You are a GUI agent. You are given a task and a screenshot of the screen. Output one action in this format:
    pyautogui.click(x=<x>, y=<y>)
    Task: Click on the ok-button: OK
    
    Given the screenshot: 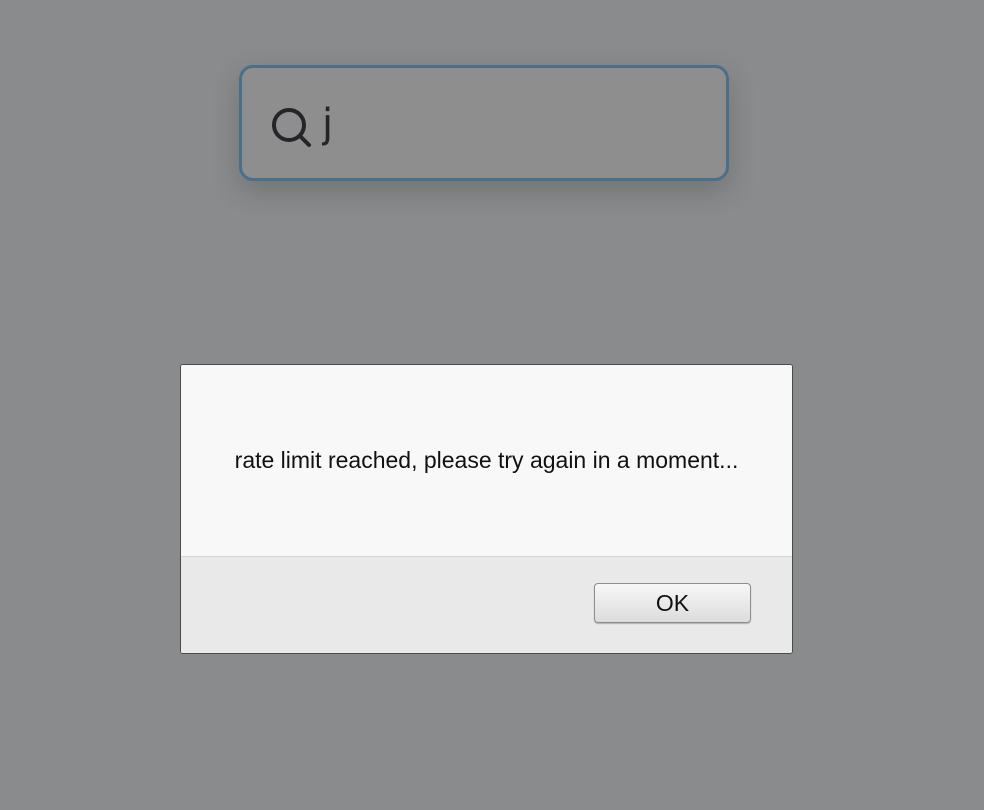 What is the action you would take?
    pyautogui.click(x=672, y=603)
    